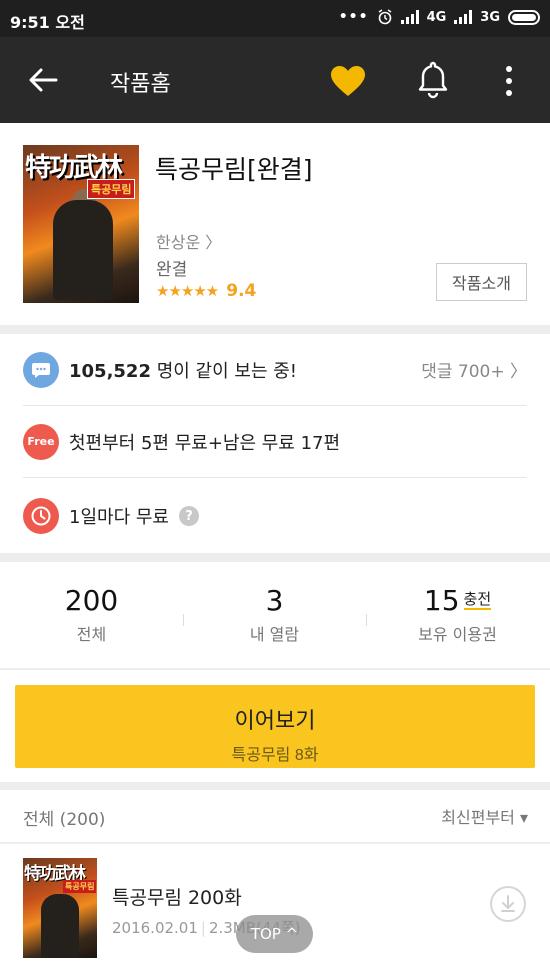  I want to click on stats-card: 200 전체 3 내 열람 15 충전 보유 이용권, so click(275, 615).